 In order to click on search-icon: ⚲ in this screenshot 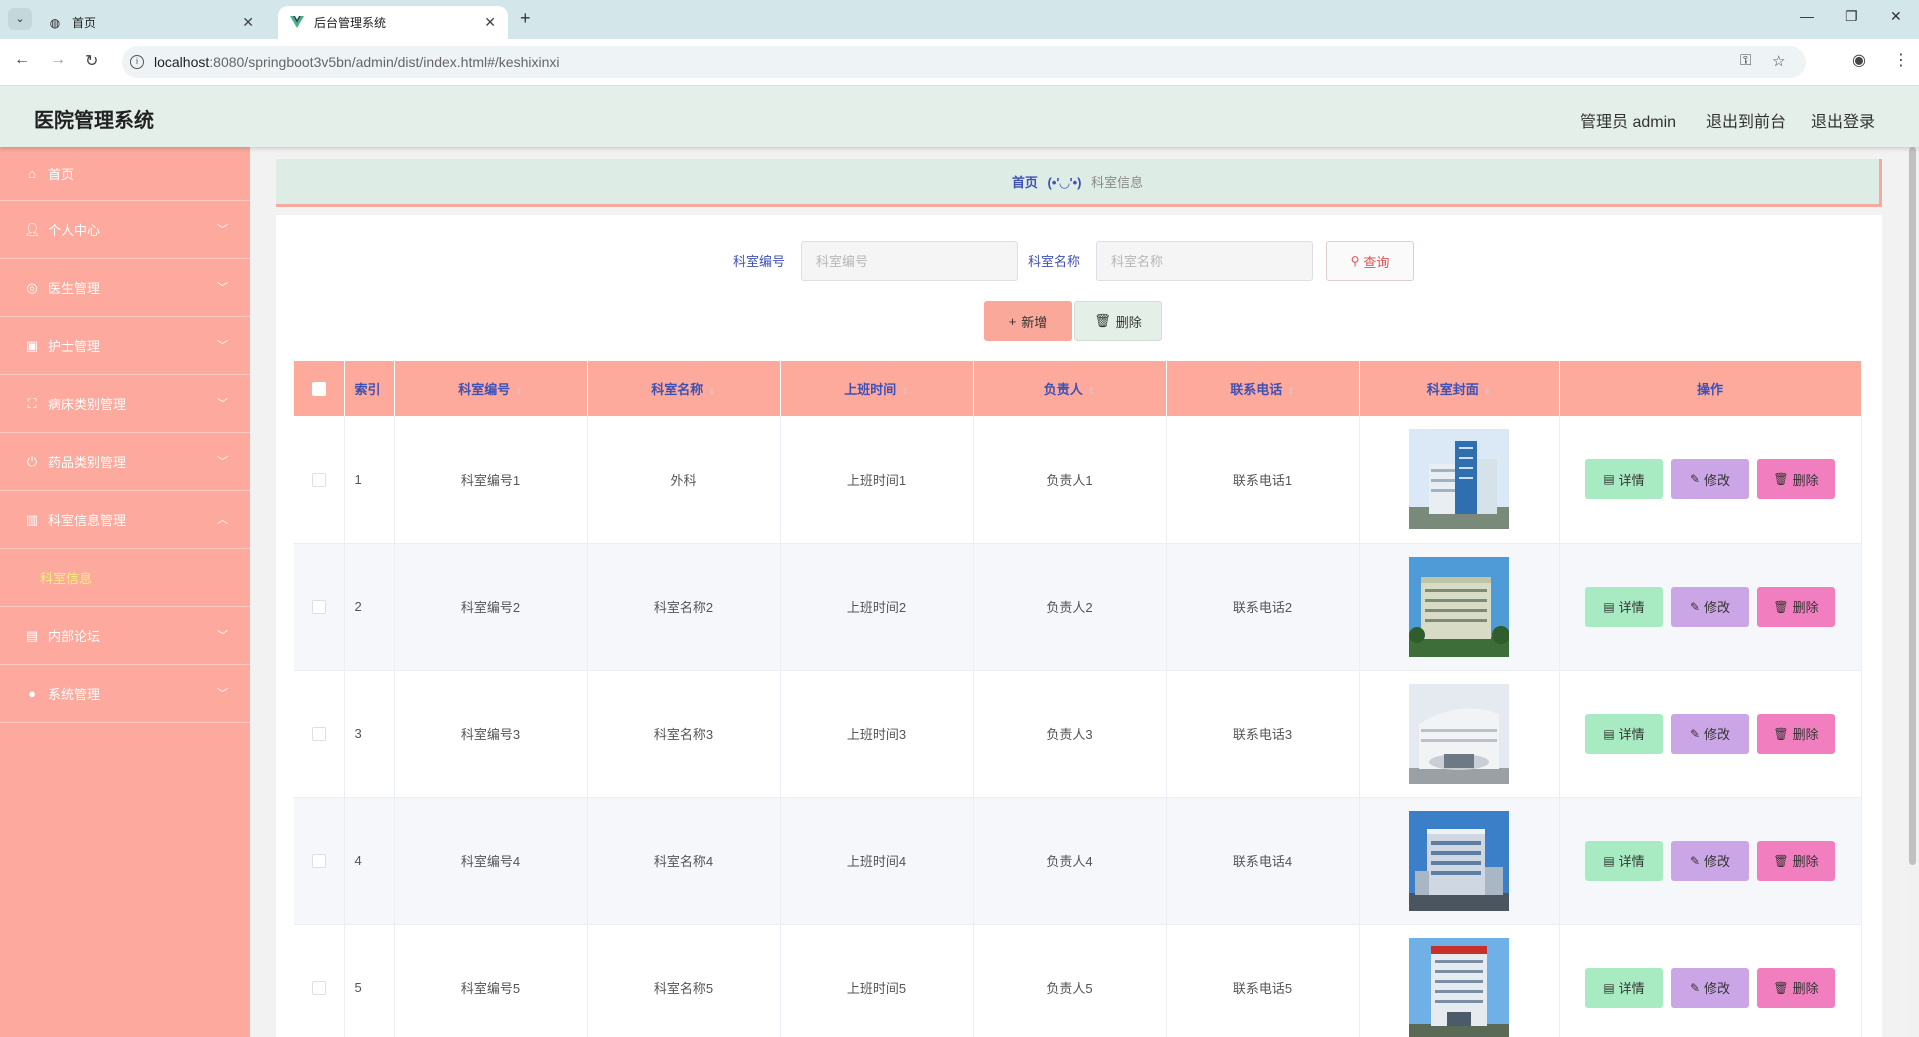, I will do `click(1355, 261)`.